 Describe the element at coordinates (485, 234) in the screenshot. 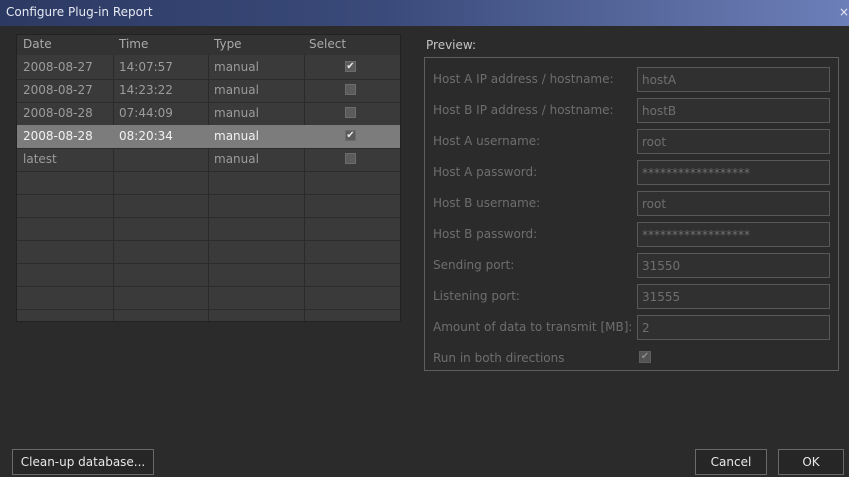

I see `preview-field-label: Host B password:` at that location.